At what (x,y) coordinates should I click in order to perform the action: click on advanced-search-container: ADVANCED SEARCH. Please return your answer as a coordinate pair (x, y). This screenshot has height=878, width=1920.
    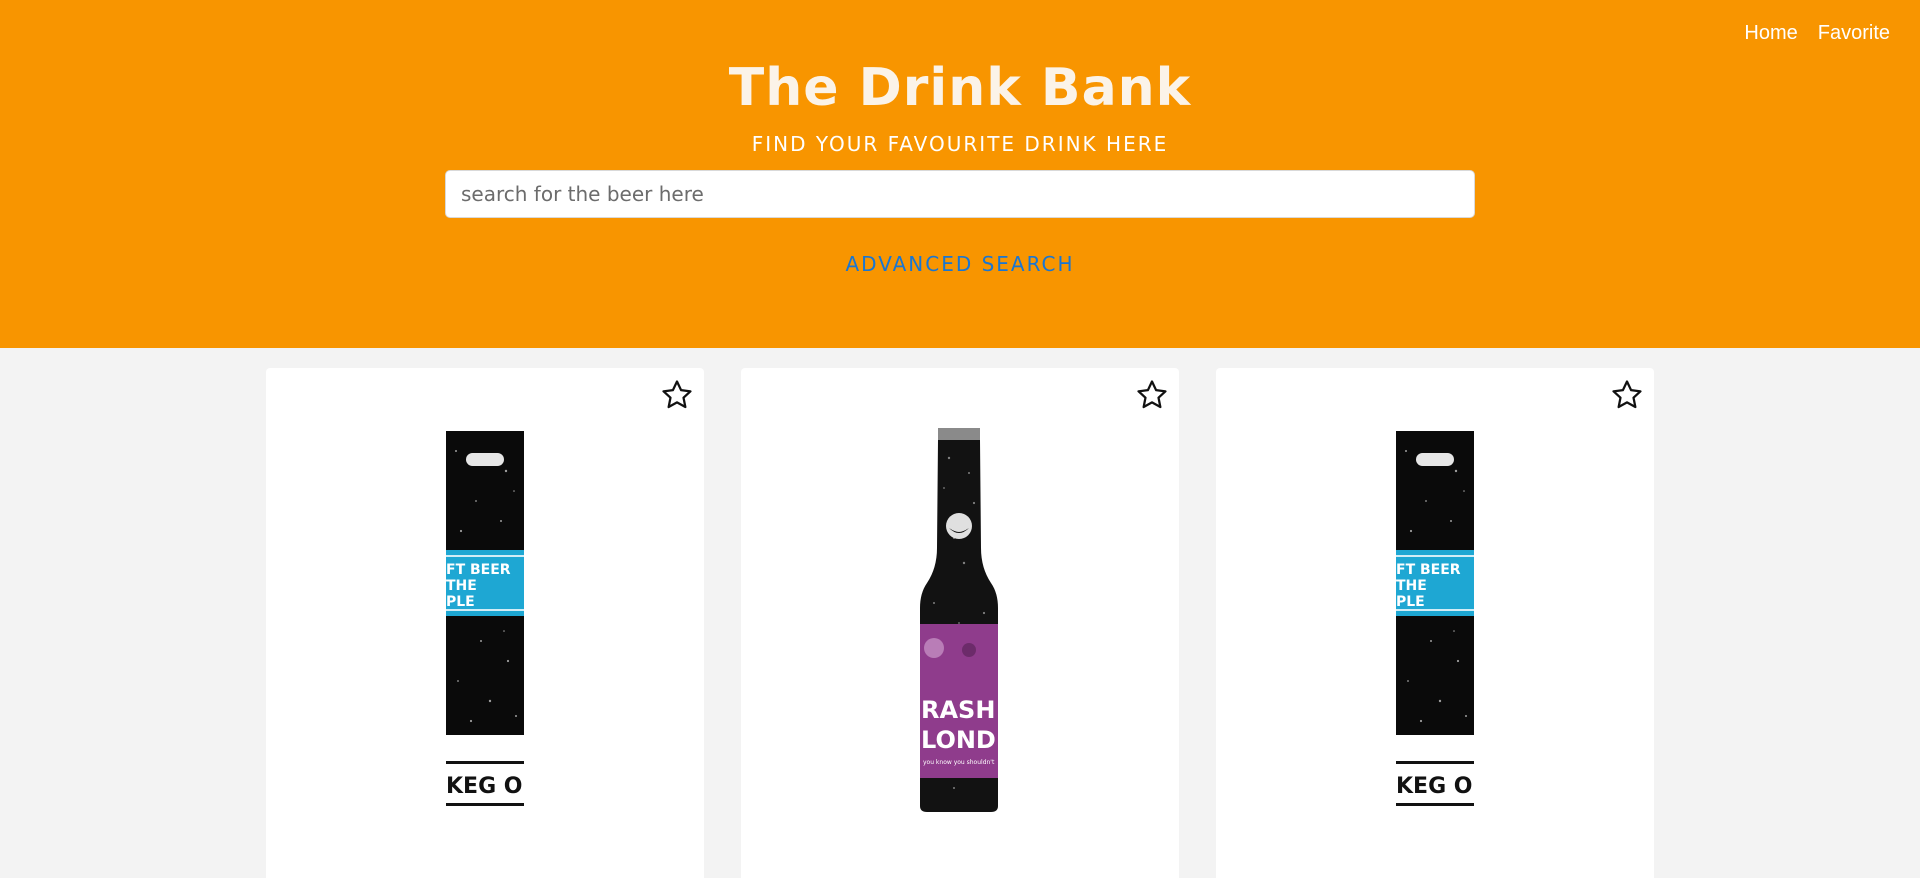
    Looking at the image, I should click on (960, 264).